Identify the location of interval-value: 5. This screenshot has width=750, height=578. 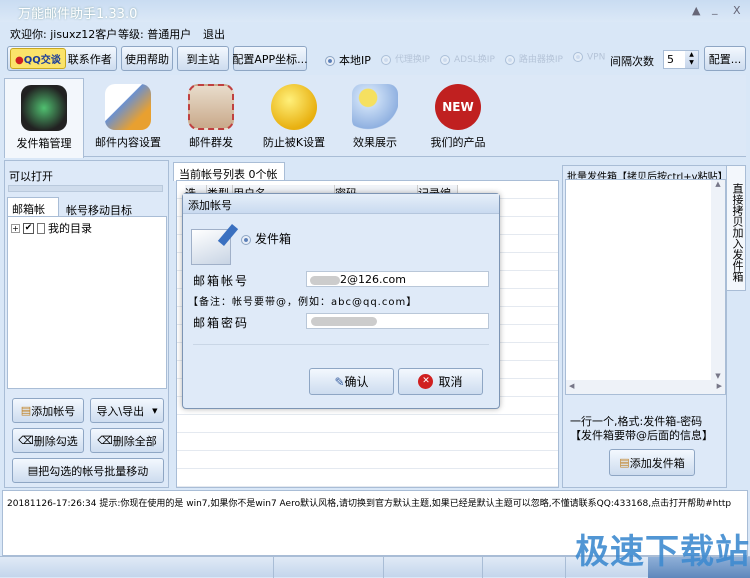
(670, 59).